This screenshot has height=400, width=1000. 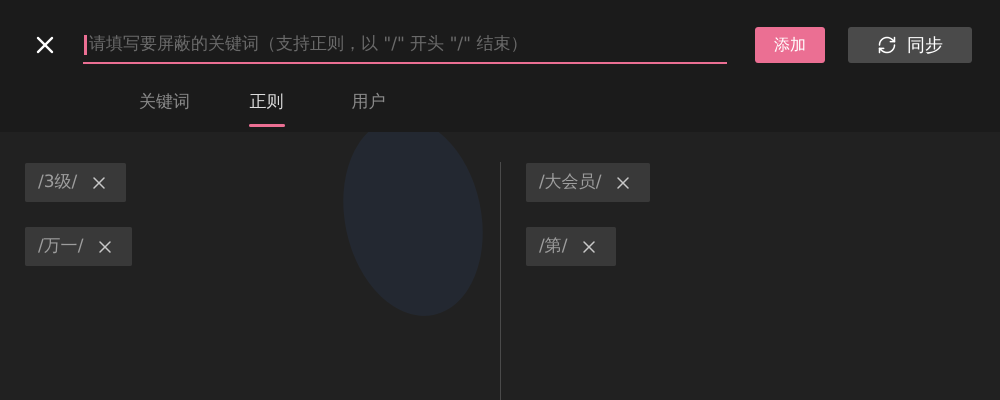 I want to click on chip-label: /大会员/, so click(x=570, y=182).